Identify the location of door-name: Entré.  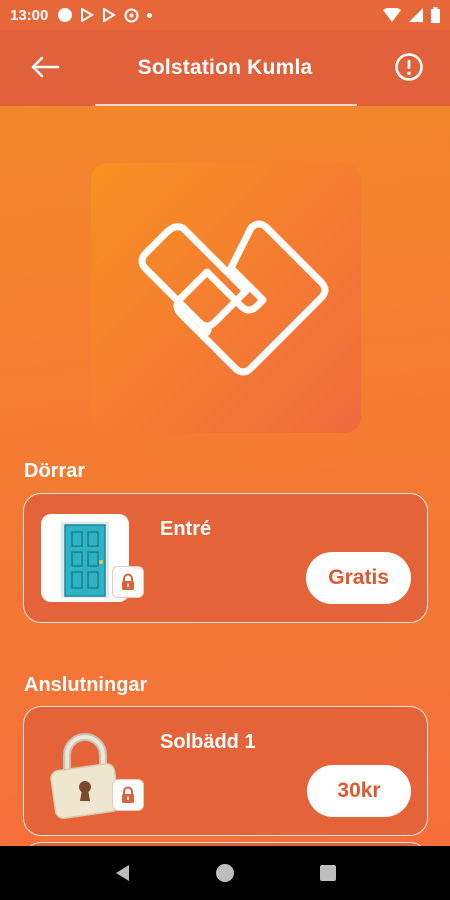
(186, 529).